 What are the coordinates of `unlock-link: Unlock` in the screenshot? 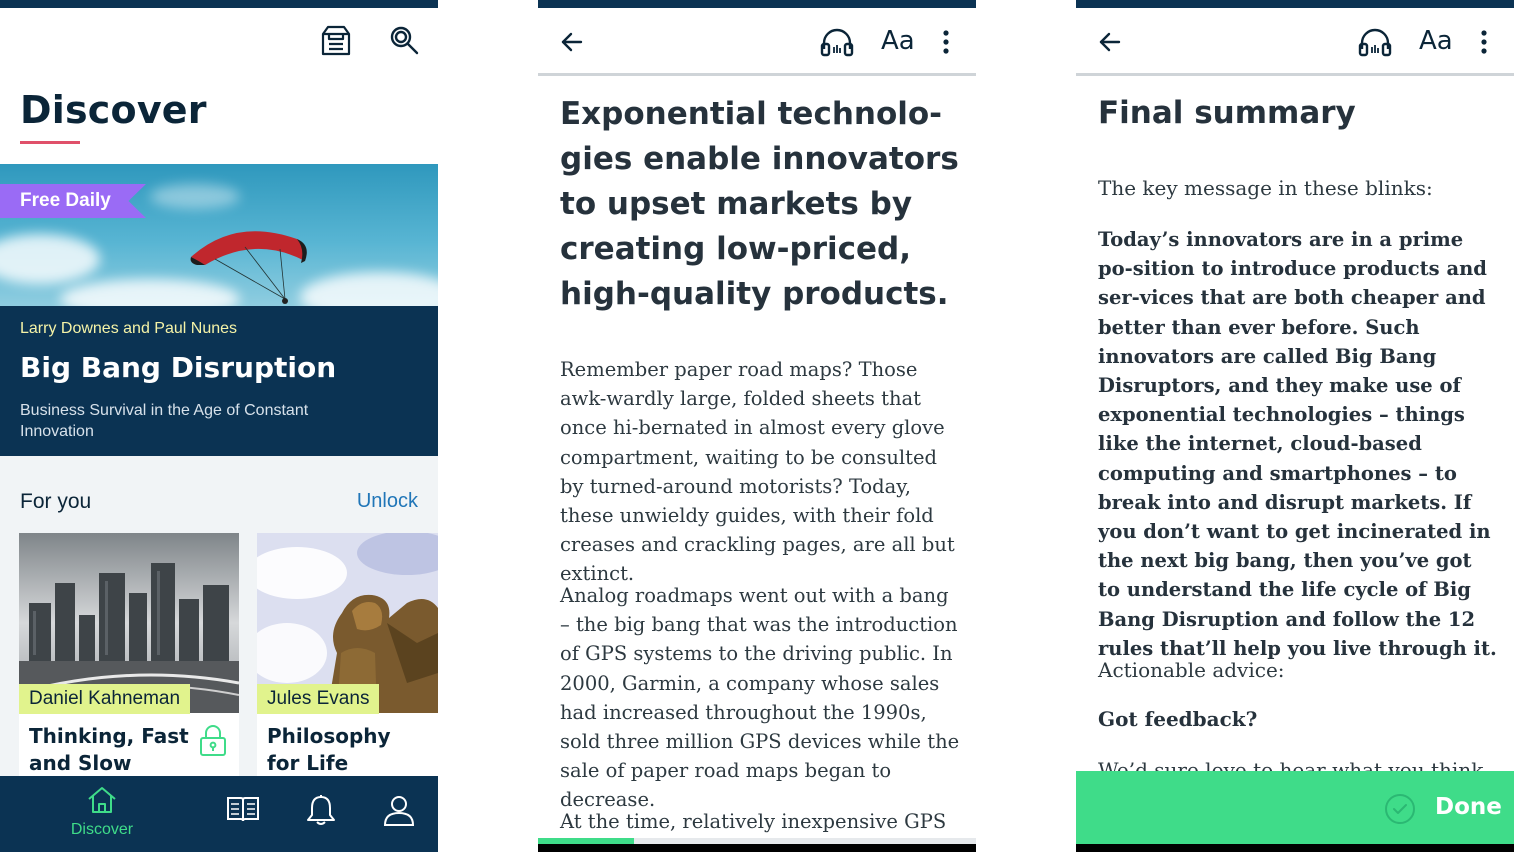 It's located at (387, 501).